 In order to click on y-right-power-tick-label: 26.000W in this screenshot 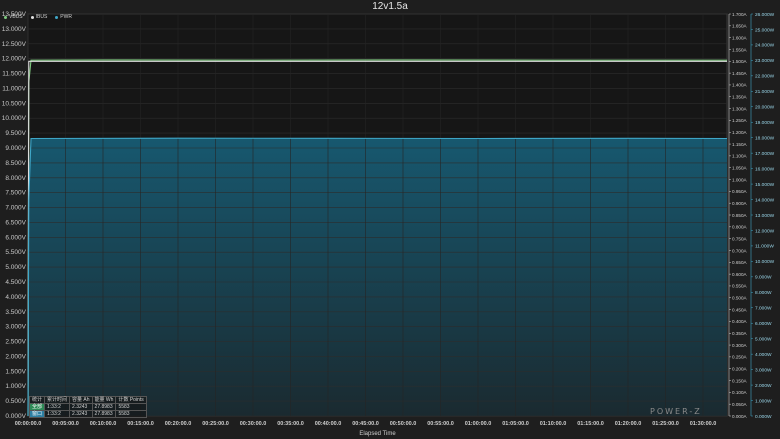, I will do `click(765, 15)`.